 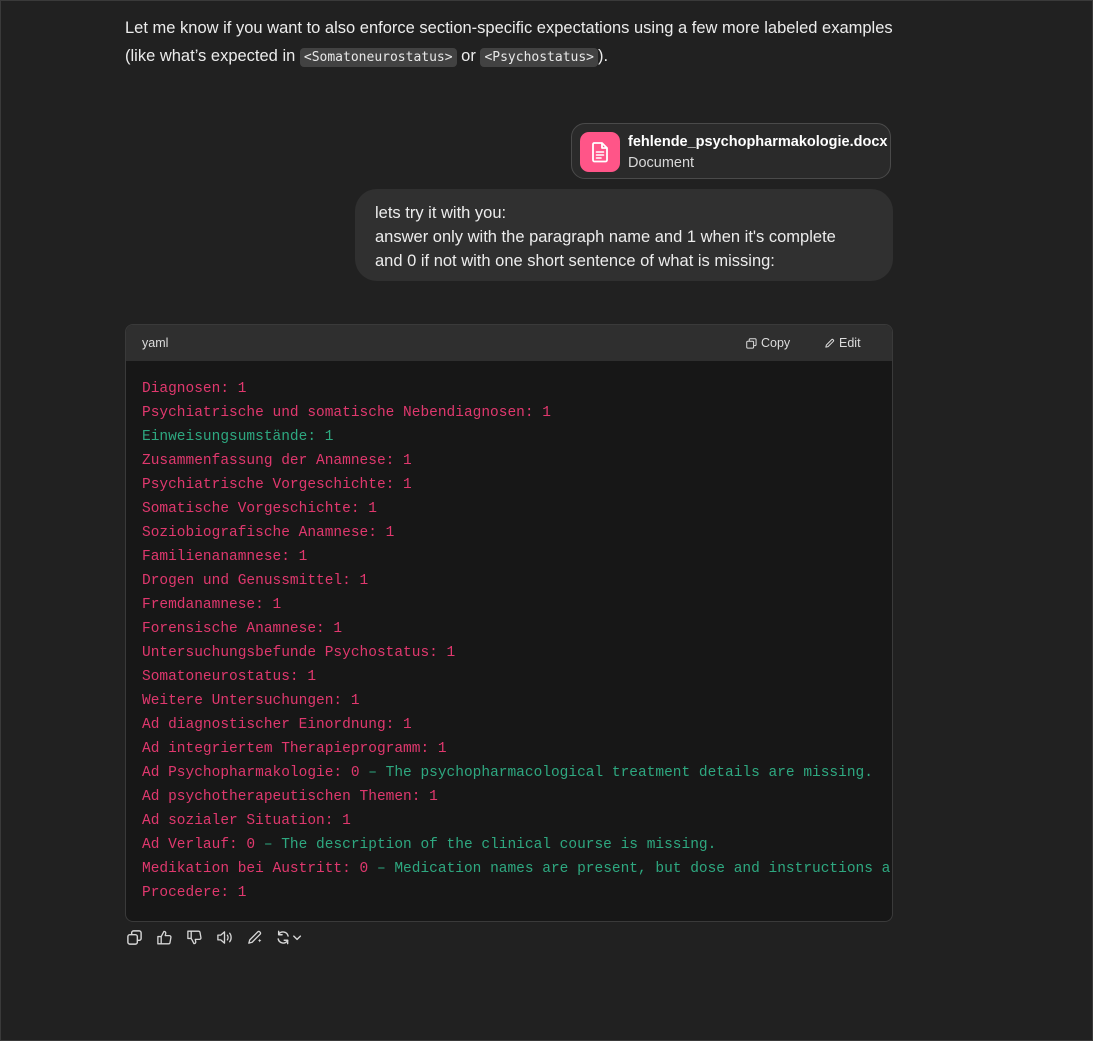 I want to click on thumbs-up-icon, so click(x=164, y=937).